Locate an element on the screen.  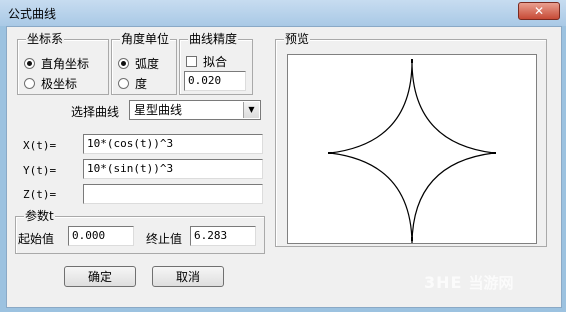
parameter-t-group: 参数t 起始值 0.000 终止值 6.283 is located at coordinates (140, 231).